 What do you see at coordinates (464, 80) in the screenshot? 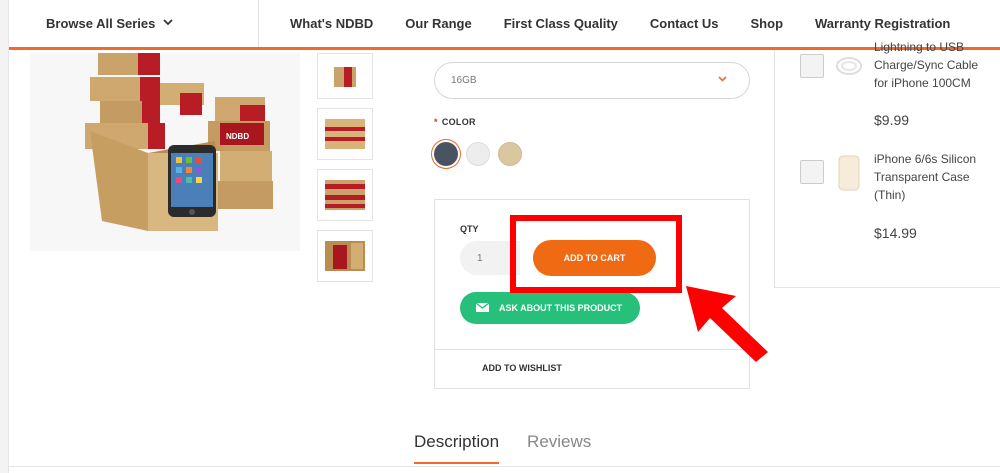
I see `storage-selected-value: 16GB` at bounding box center [464, 80].